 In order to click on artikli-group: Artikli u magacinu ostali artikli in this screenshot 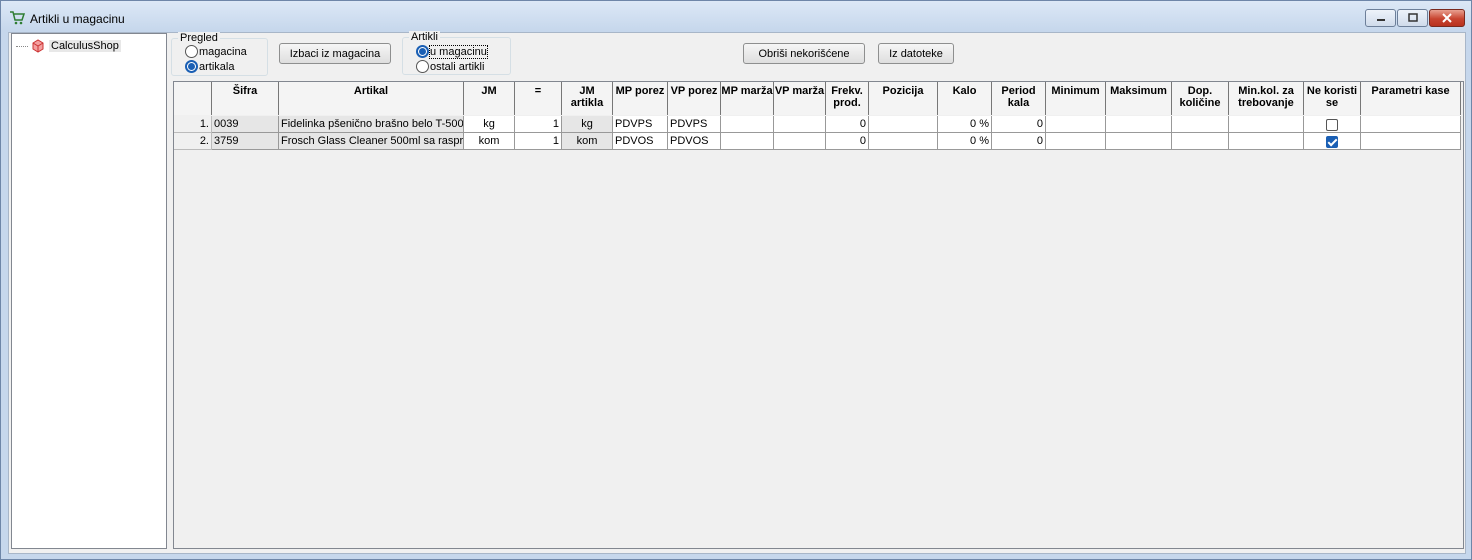, I will do `click(456, 53)`.